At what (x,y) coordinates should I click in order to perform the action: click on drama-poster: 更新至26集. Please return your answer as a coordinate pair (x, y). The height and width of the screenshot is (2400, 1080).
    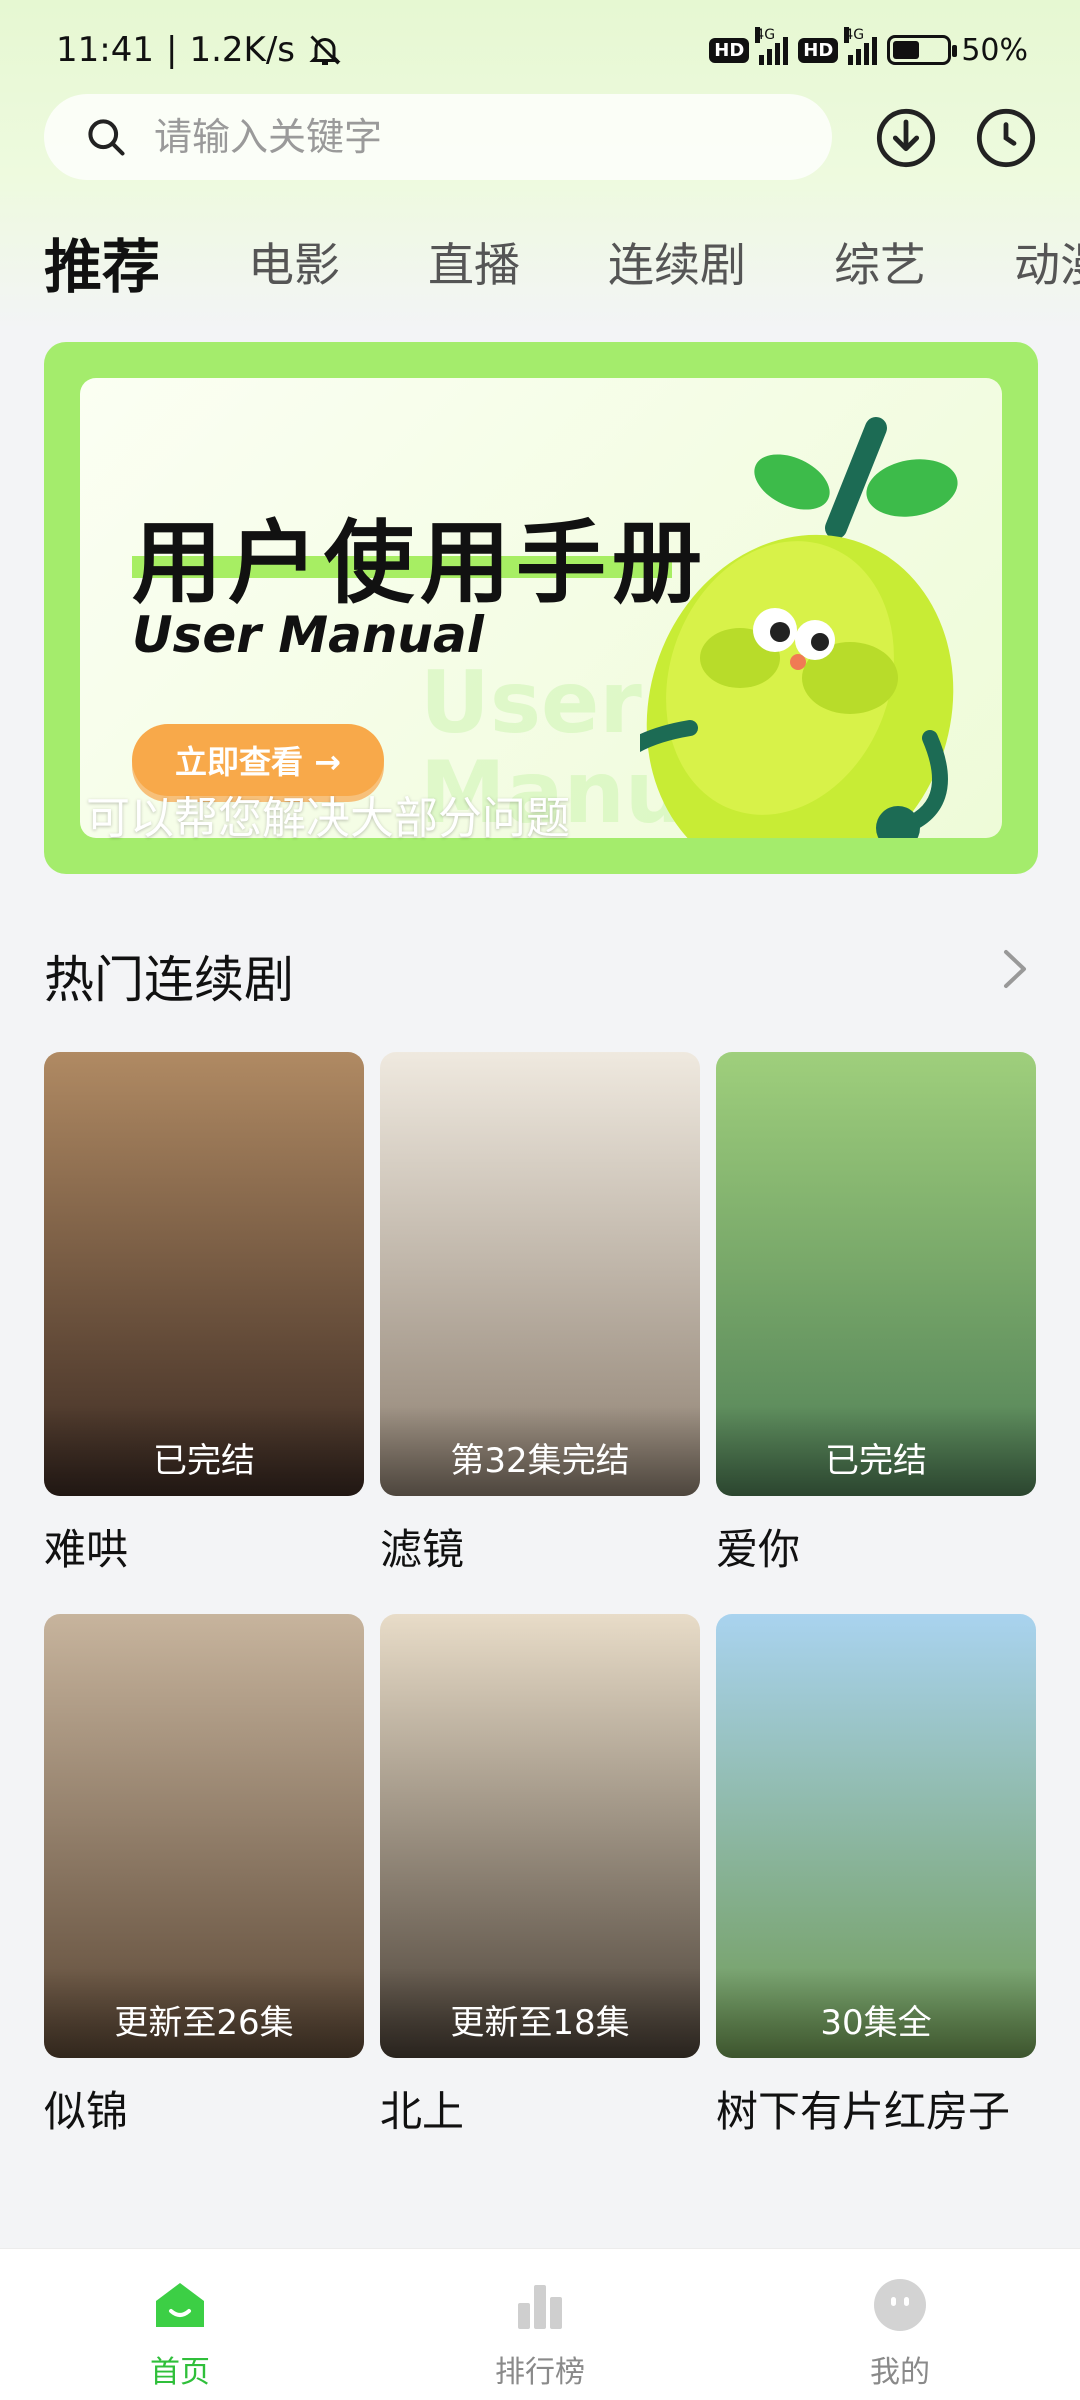
    Looking at the image, I should click on (204, 1836).